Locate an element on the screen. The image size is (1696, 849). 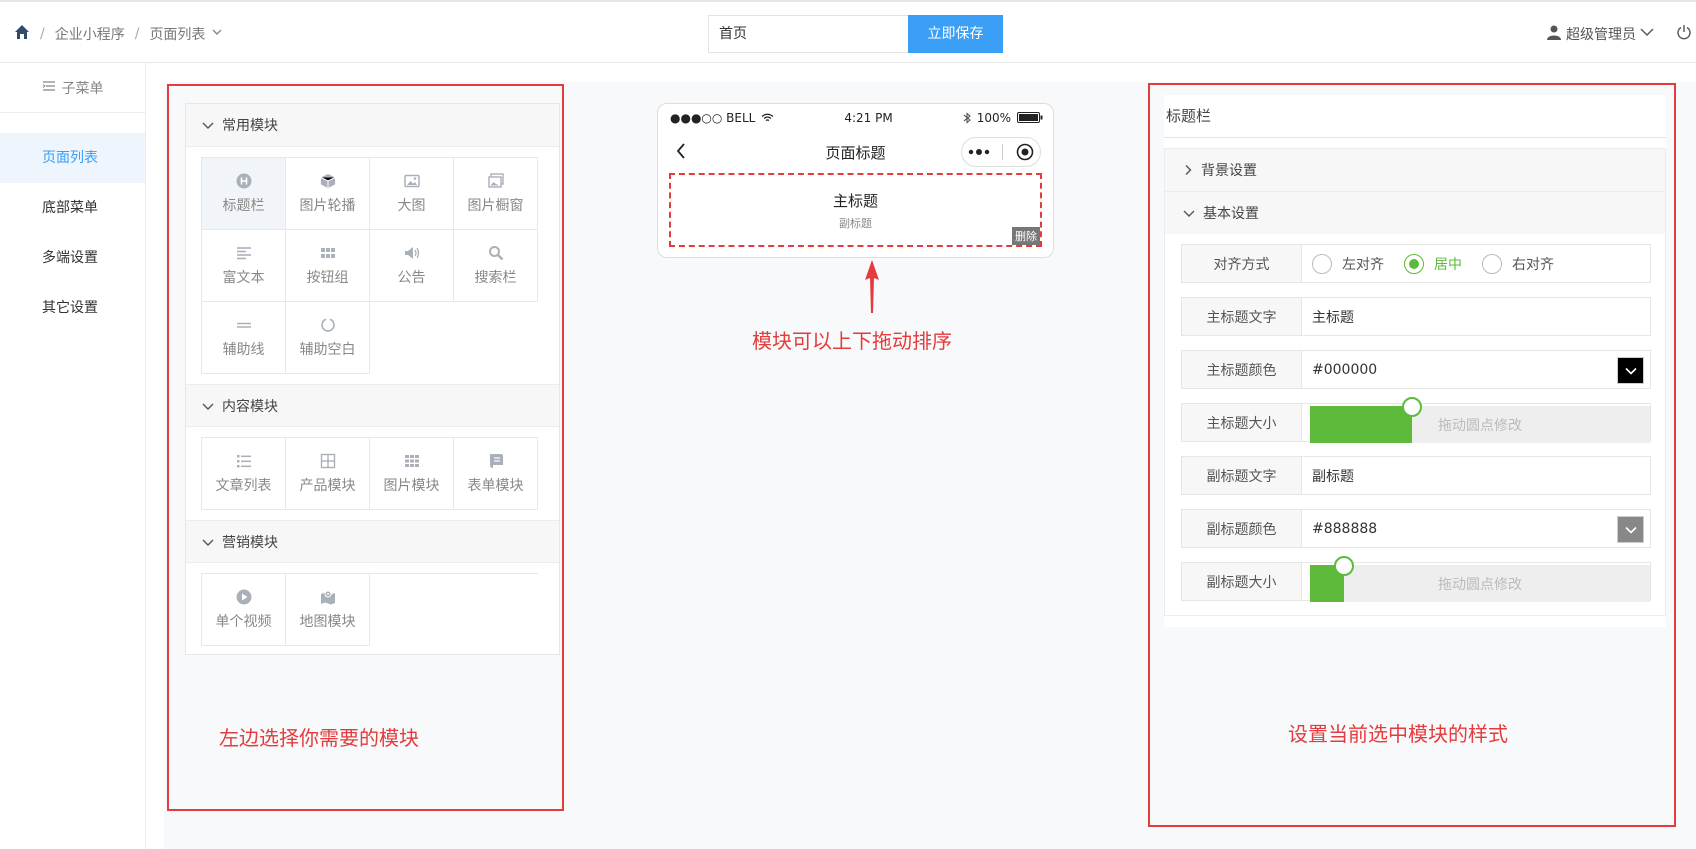
more-dots-icon is located at coordinates (979, 152).